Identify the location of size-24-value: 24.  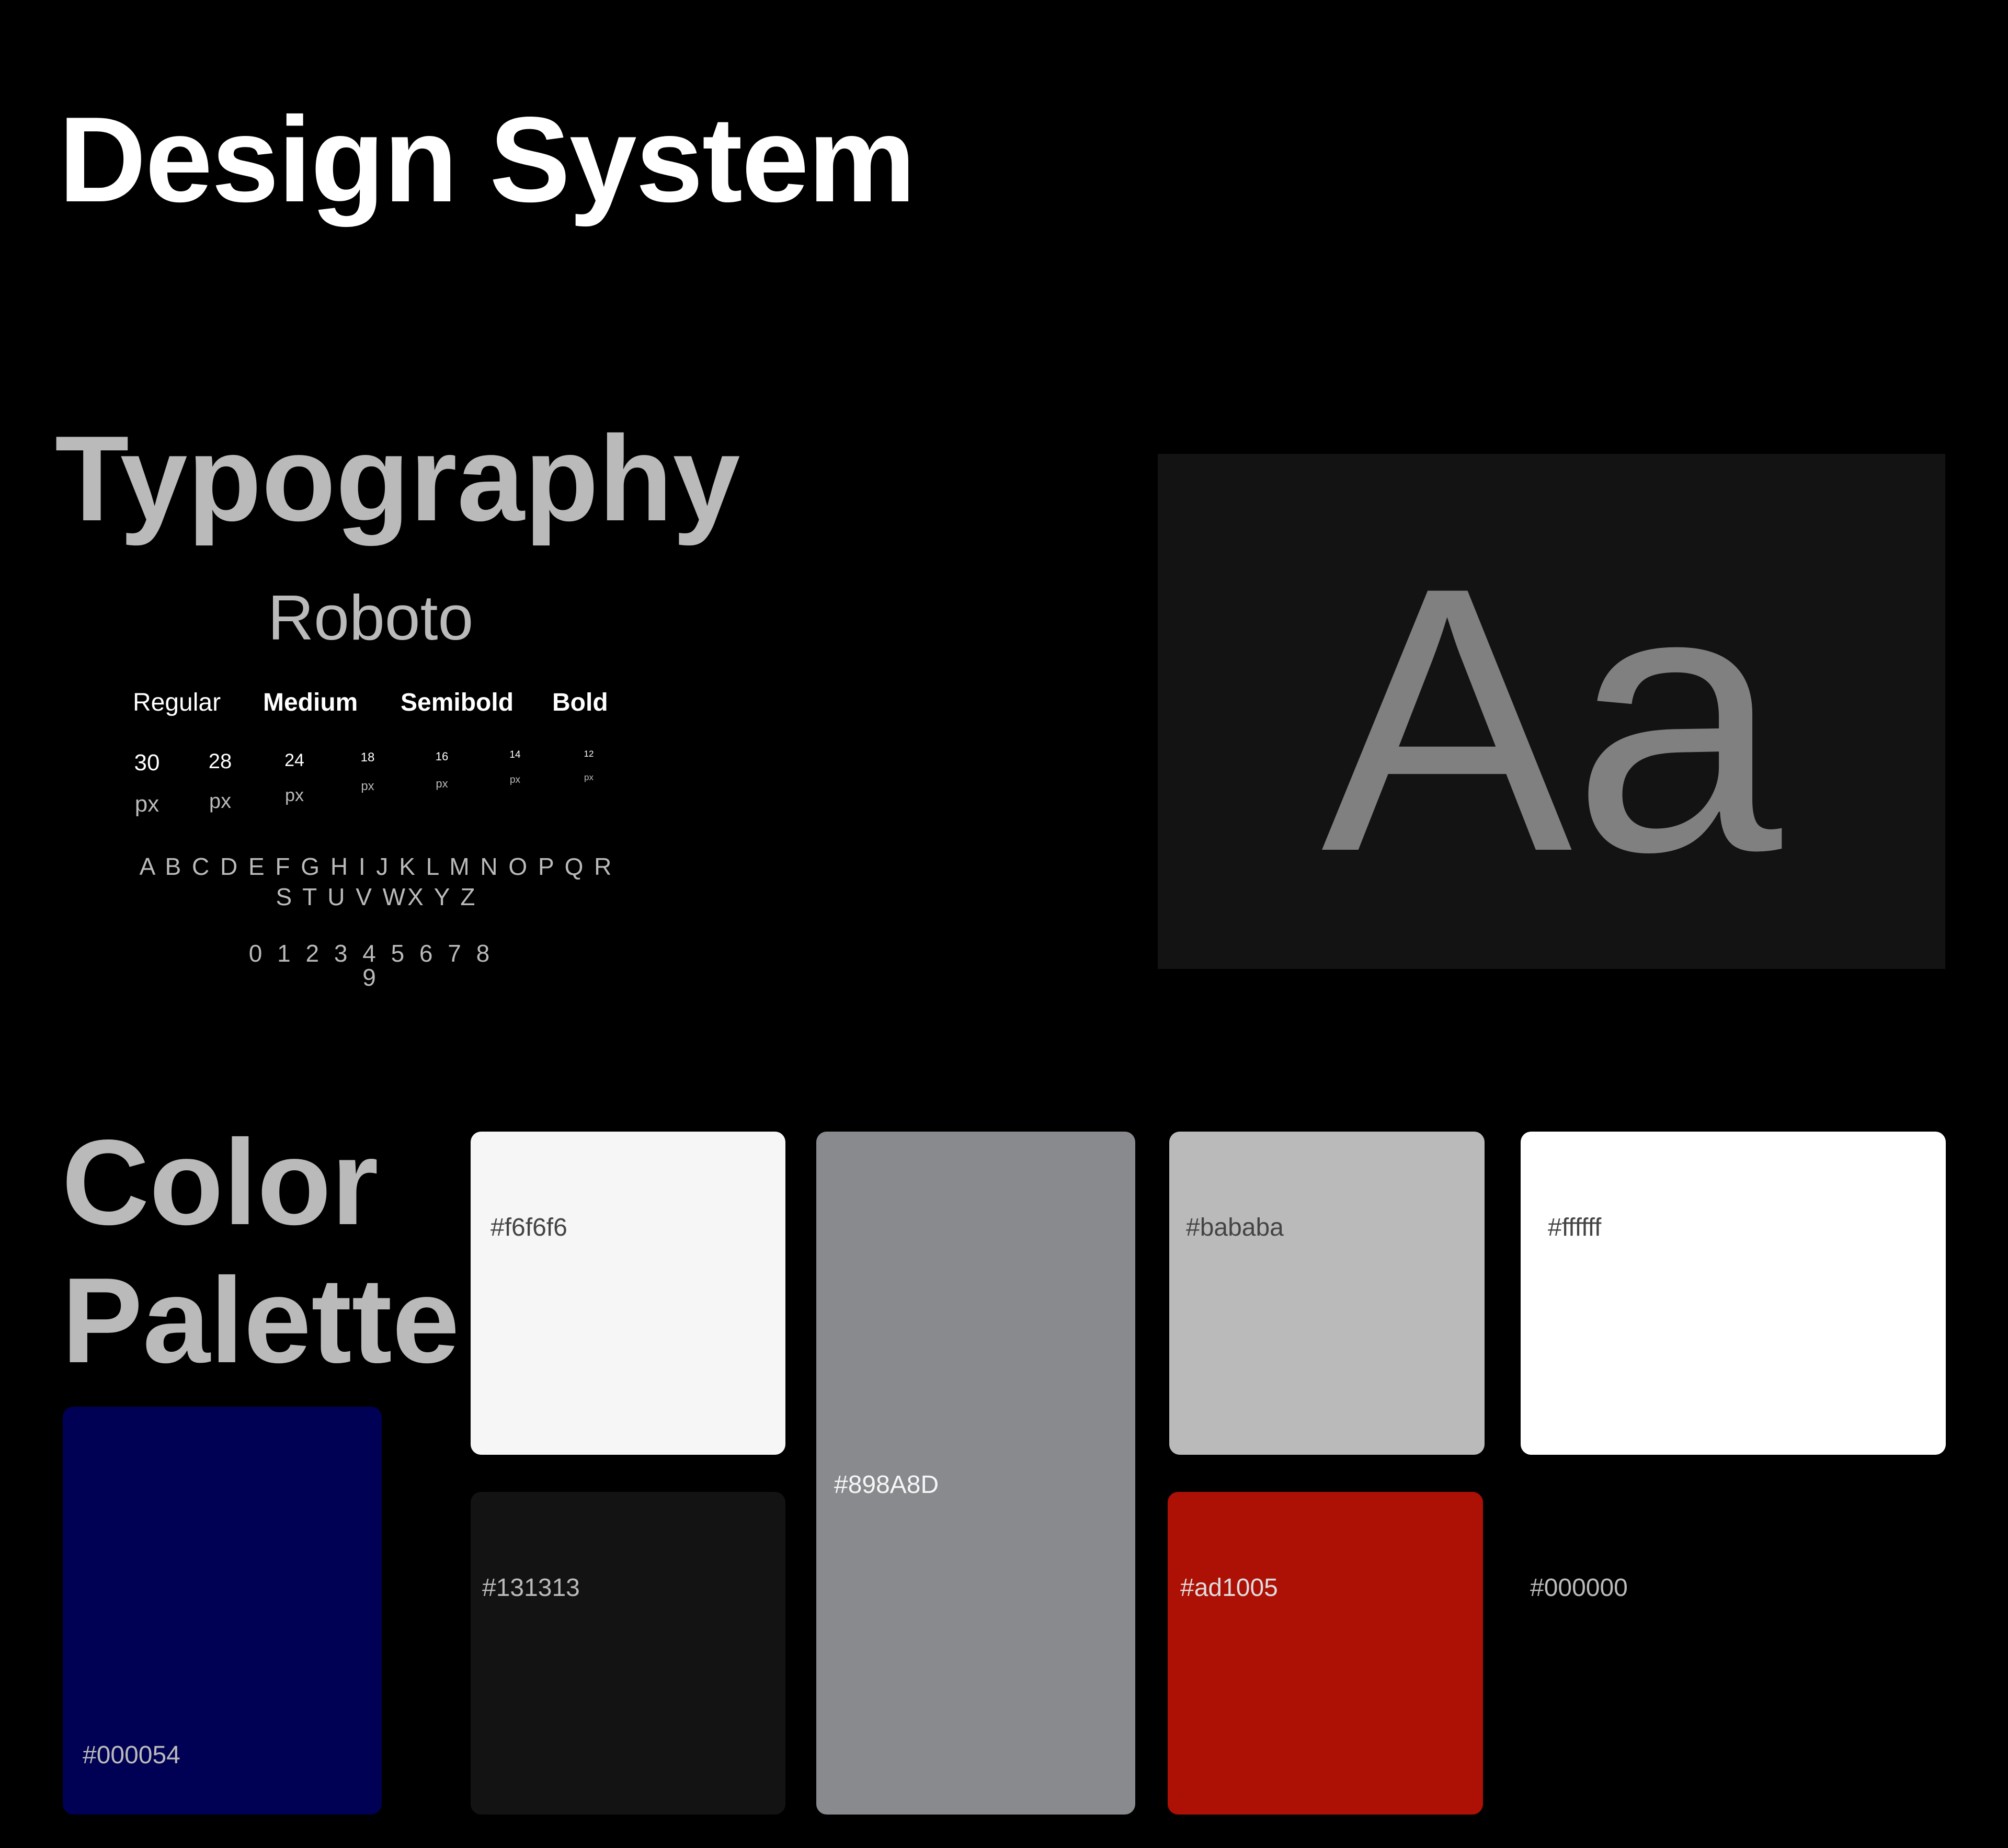
(294, 760).